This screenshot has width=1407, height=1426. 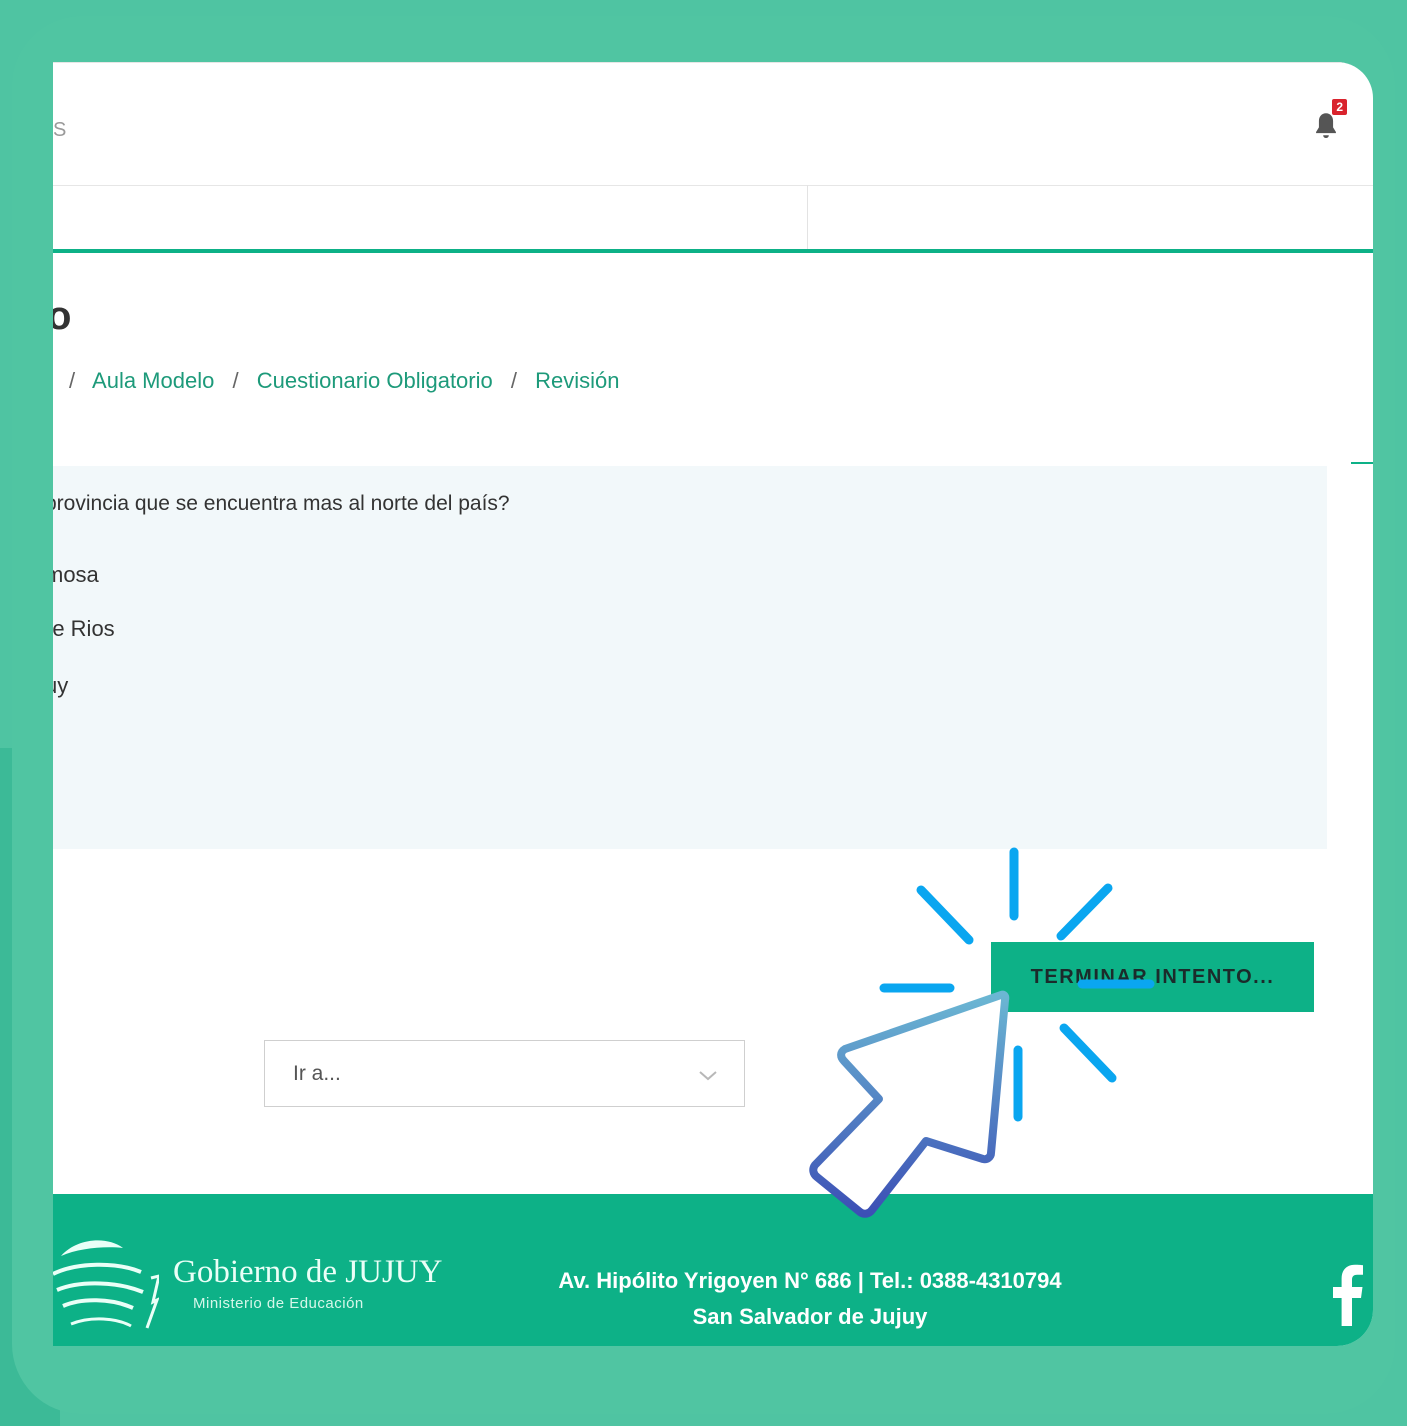 What do you see at coordinates (577, 380) in the screenshot?
I see `breadcrumb-revision: Revisión` at bounding box center [577, 380].